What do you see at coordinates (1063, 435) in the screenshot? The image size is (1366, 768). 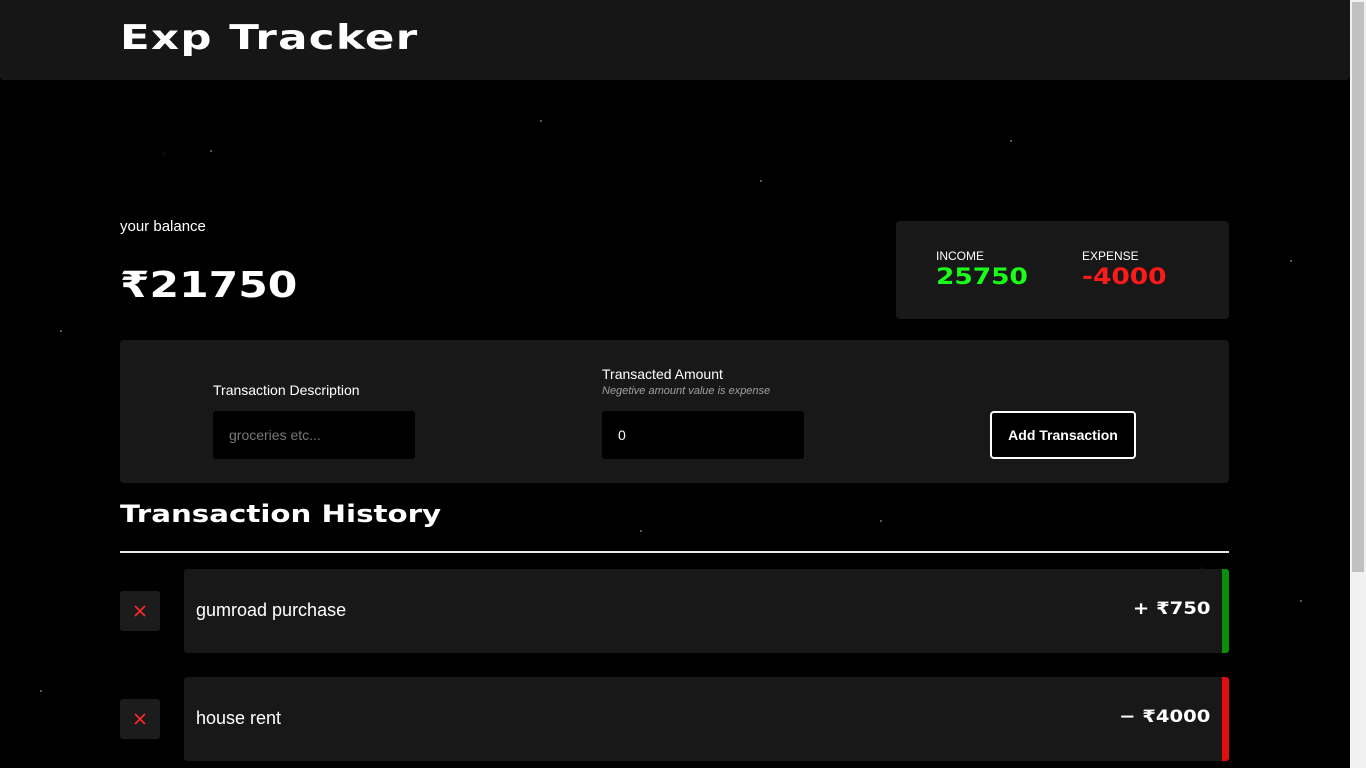 I see `add-transaction-button: Add Transaction` at bounding box center [1063, 435].